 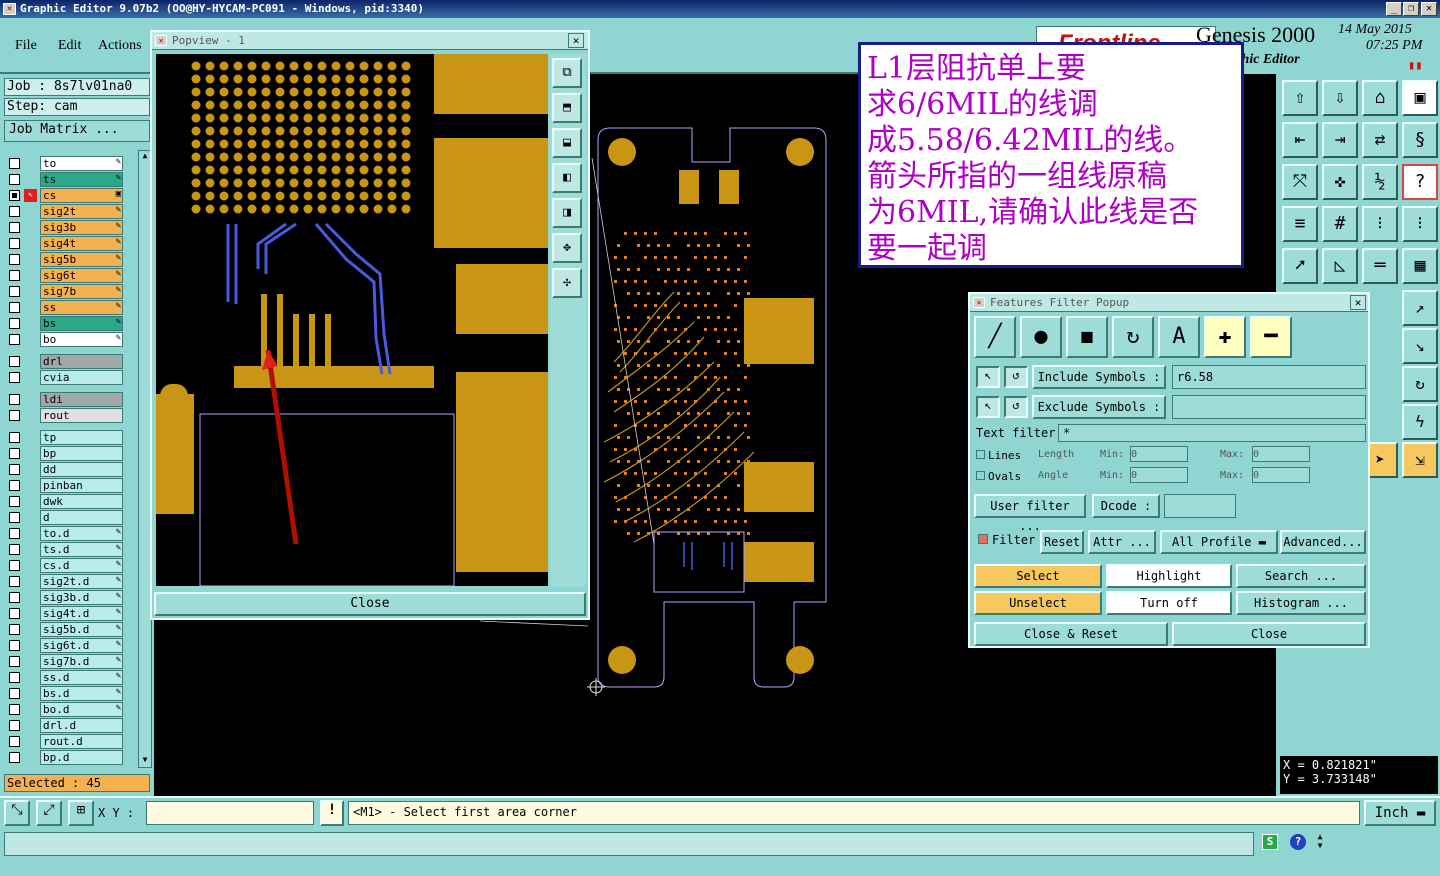 I want to click on arc-tool-icon: ↻, so click(x=1420, y=384).